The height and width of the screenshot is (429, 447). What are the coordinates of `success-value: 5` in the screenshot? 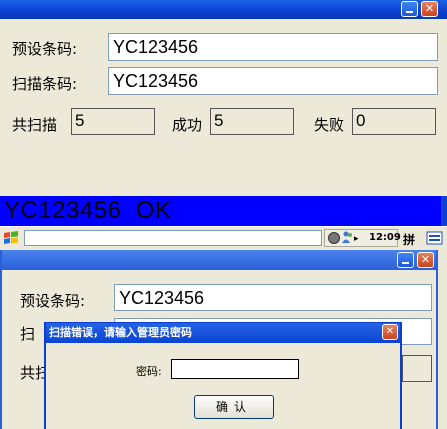 It's located at (252, 121).